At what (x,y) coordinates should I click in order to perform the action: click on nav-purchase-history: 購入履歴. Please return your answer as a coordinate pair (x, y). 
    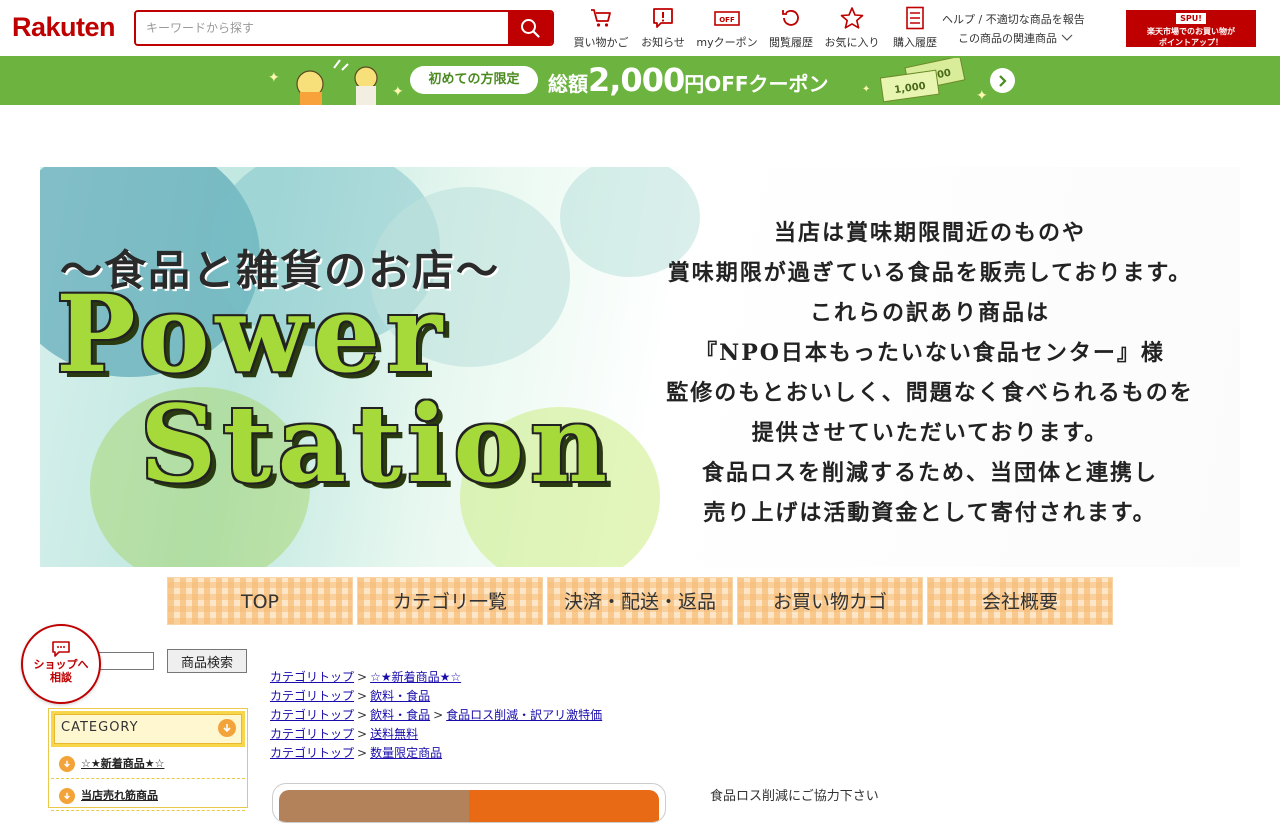
    Looking at the image, I should click on (915, 28).